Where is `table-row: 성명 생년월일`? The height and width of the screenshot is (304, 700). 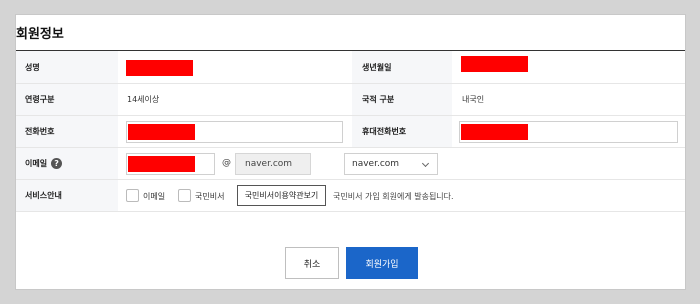
table-row: 성명 생년월일 is located at coordinates (350, 67).